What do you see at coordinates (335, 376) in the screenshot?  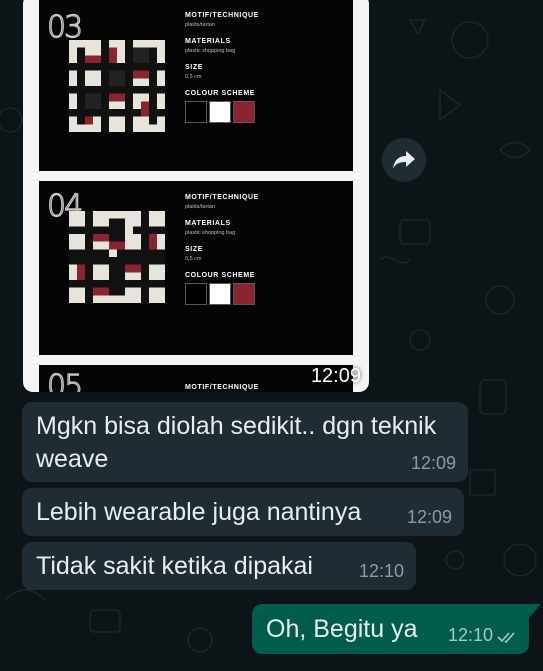 I see `image-message-time: 12:09` at bounding box center [335, 376].